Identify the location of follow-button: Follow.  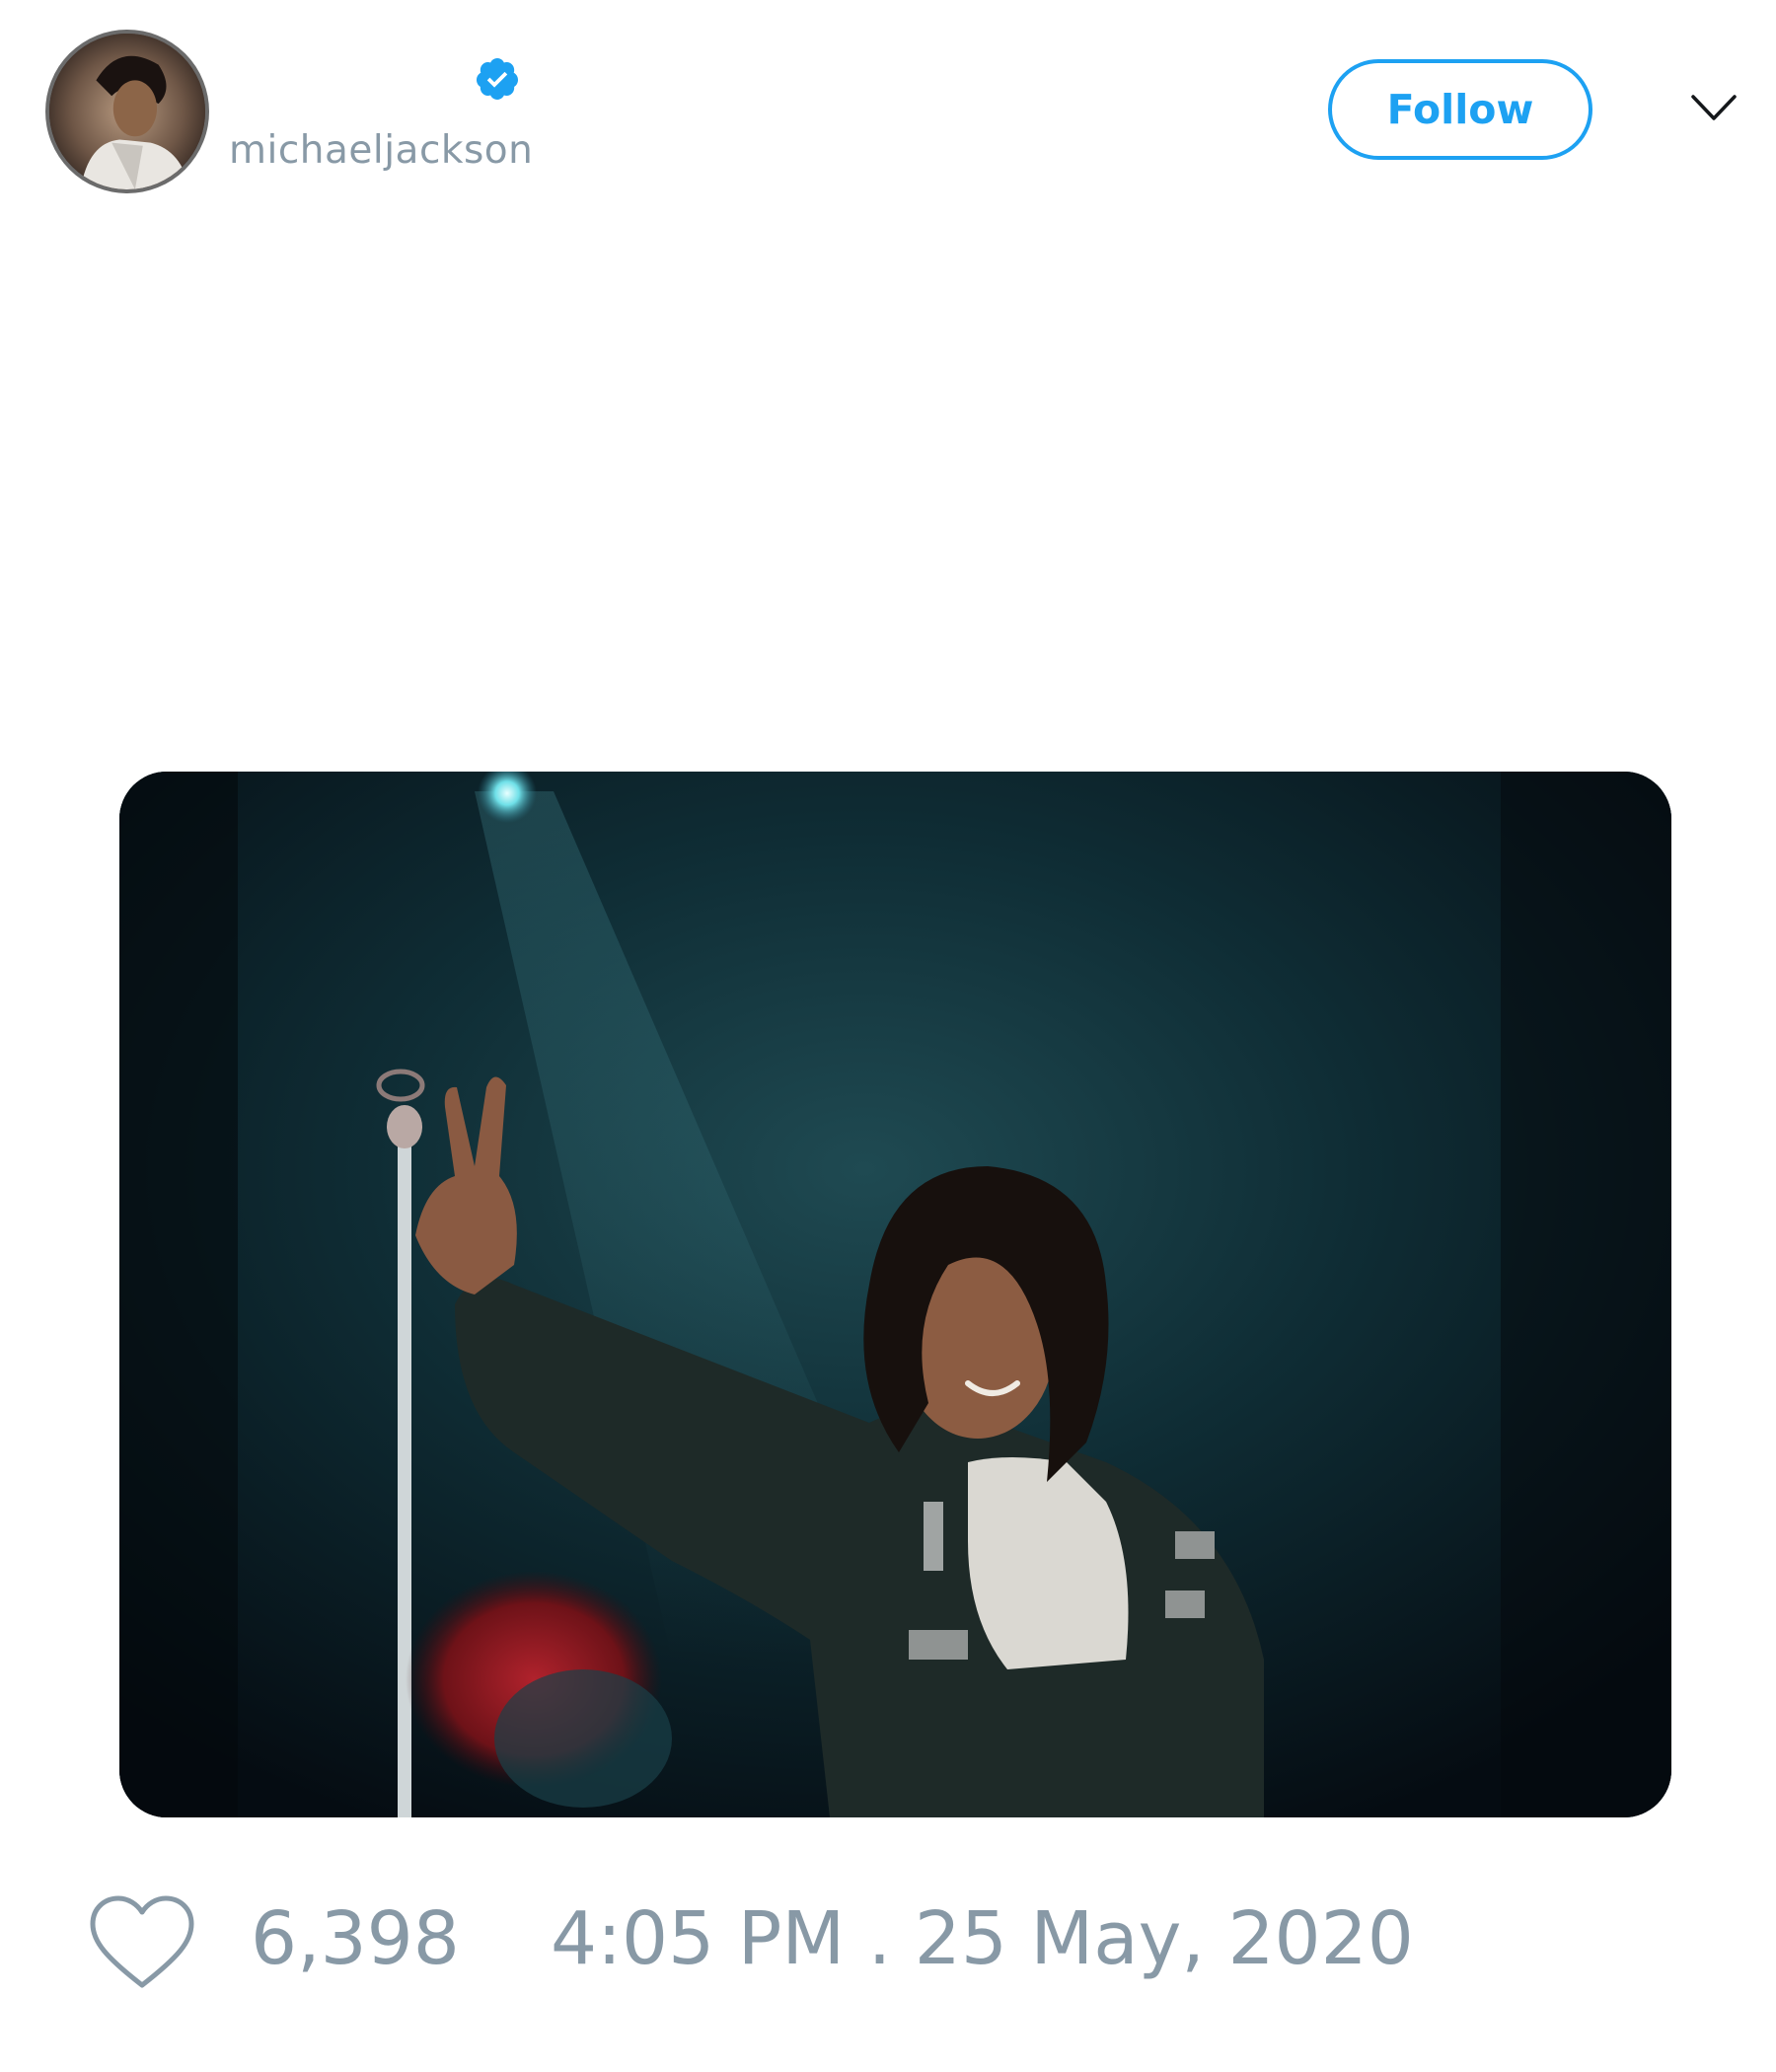
(1460, 110).